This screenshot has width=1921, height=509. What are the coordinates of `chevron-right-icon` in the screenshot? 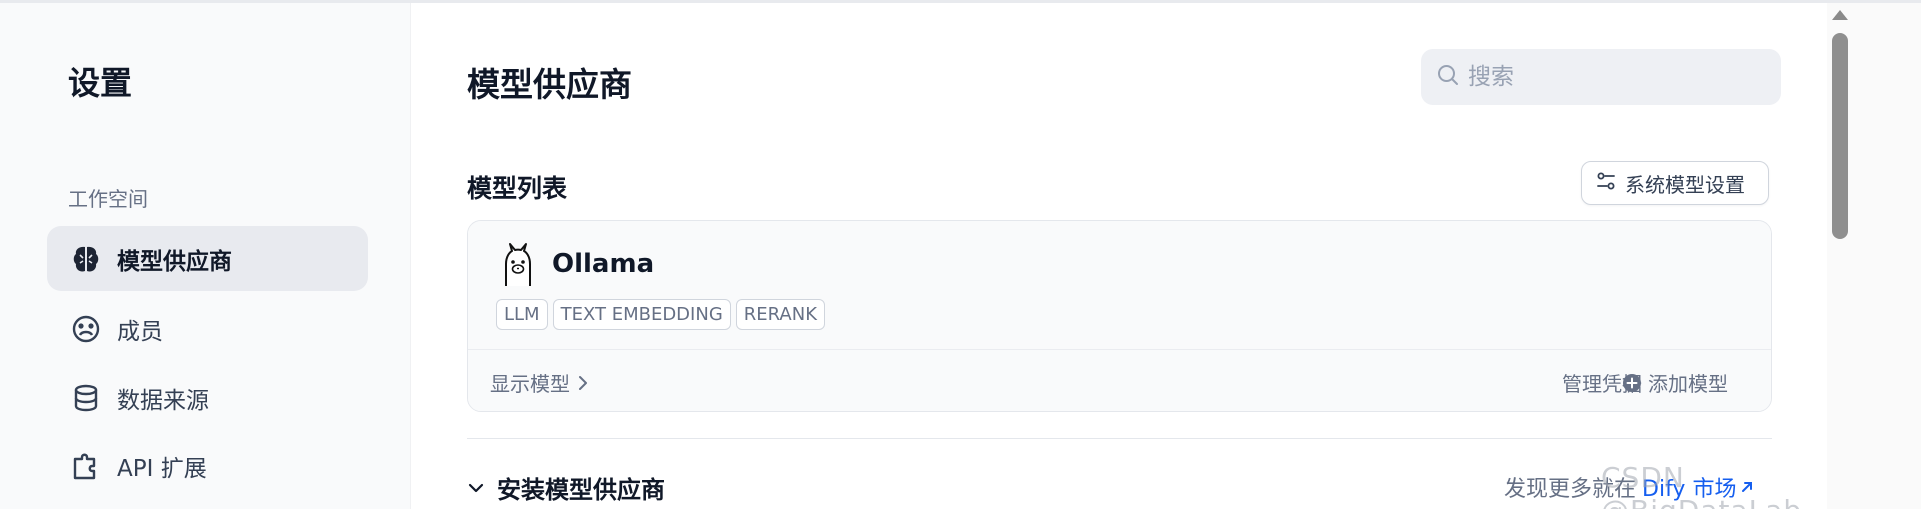 It's located at (583, 383).